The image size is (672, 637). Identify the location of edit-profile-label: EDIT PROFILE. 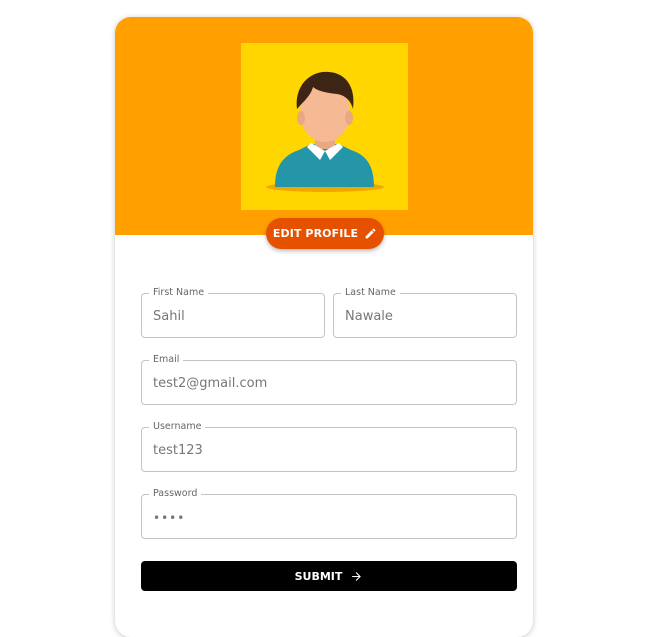
(315, 233).